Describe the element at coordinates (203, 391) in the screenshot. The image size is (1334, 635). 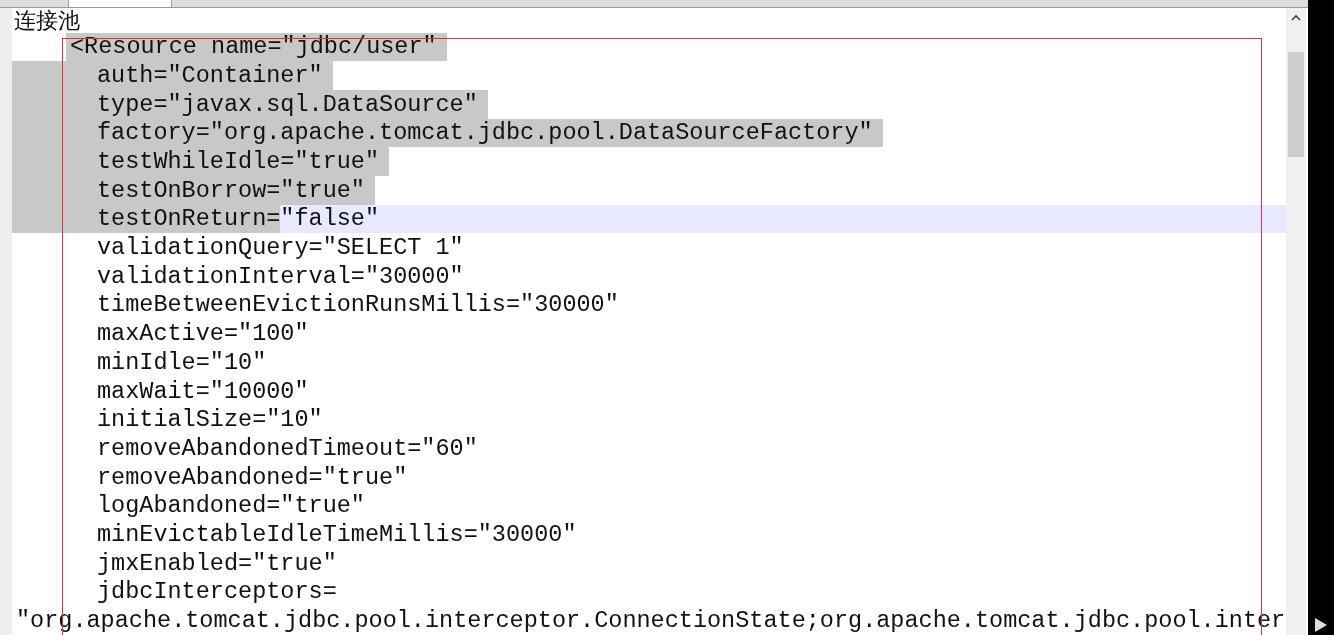
I see `code-line: maxWait="10000"` at that location.